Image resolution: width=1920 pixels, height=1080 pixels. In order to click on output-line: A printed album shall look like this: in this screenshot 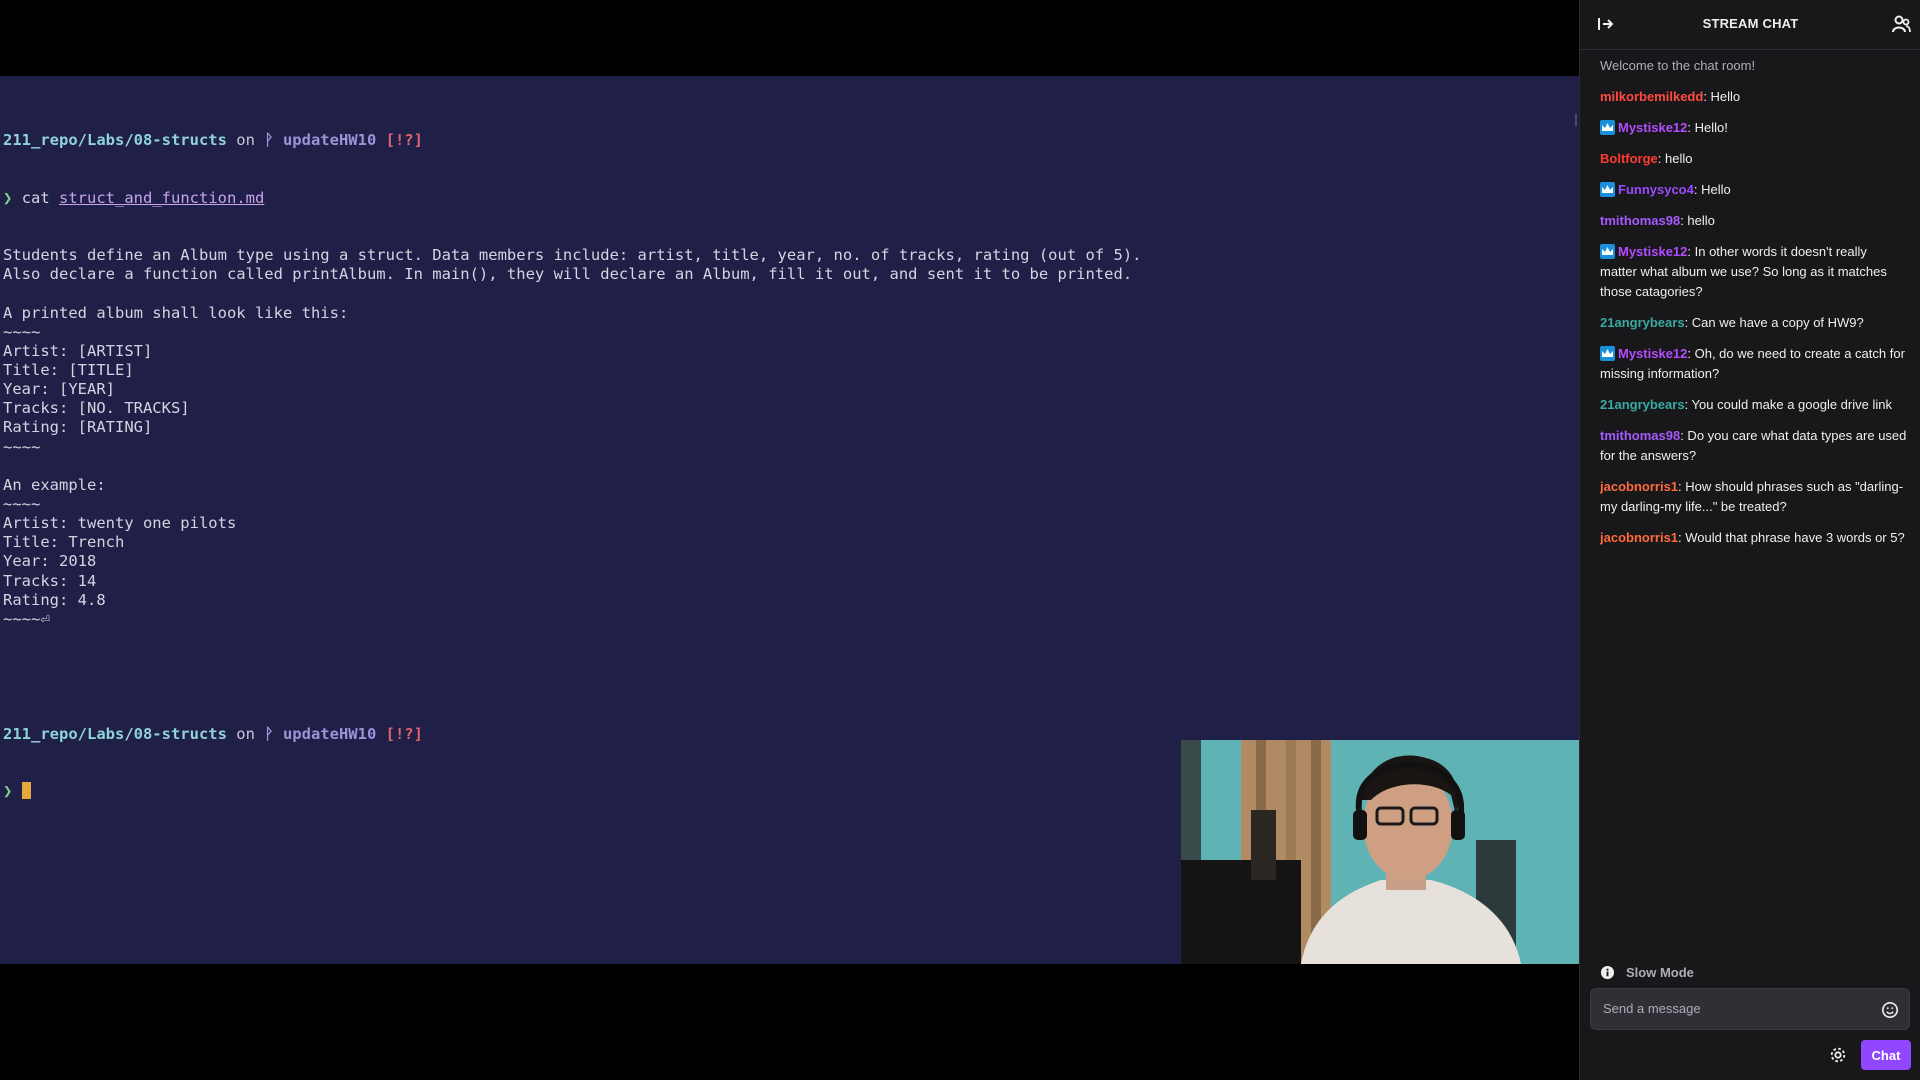, I will do `click(176, 312)`.